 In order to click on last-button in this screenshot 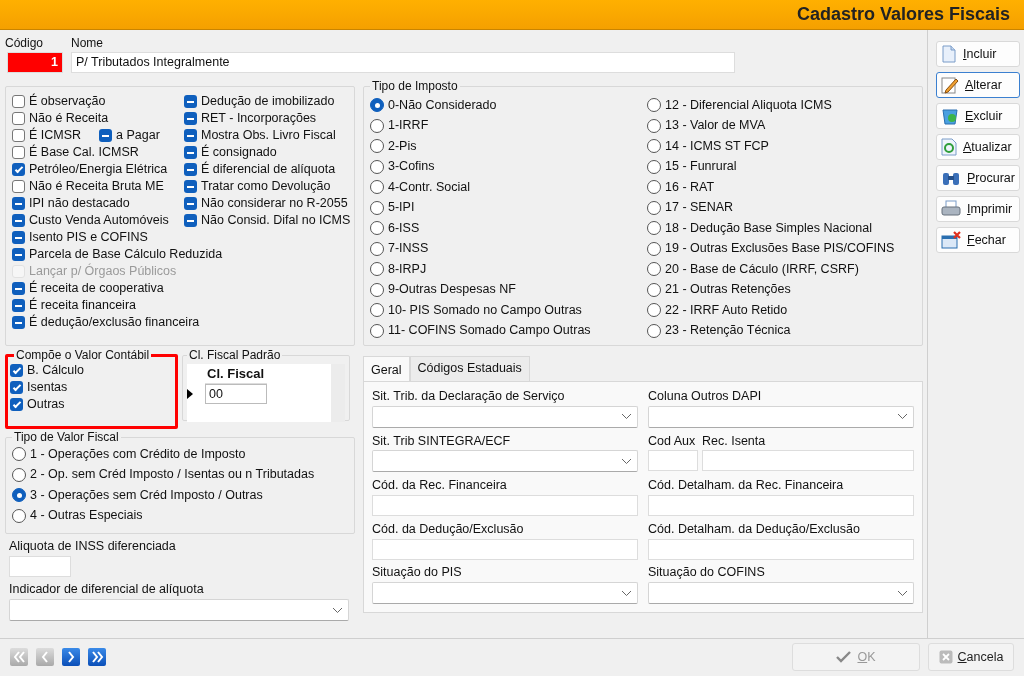, I will do `click(97, 657)`.